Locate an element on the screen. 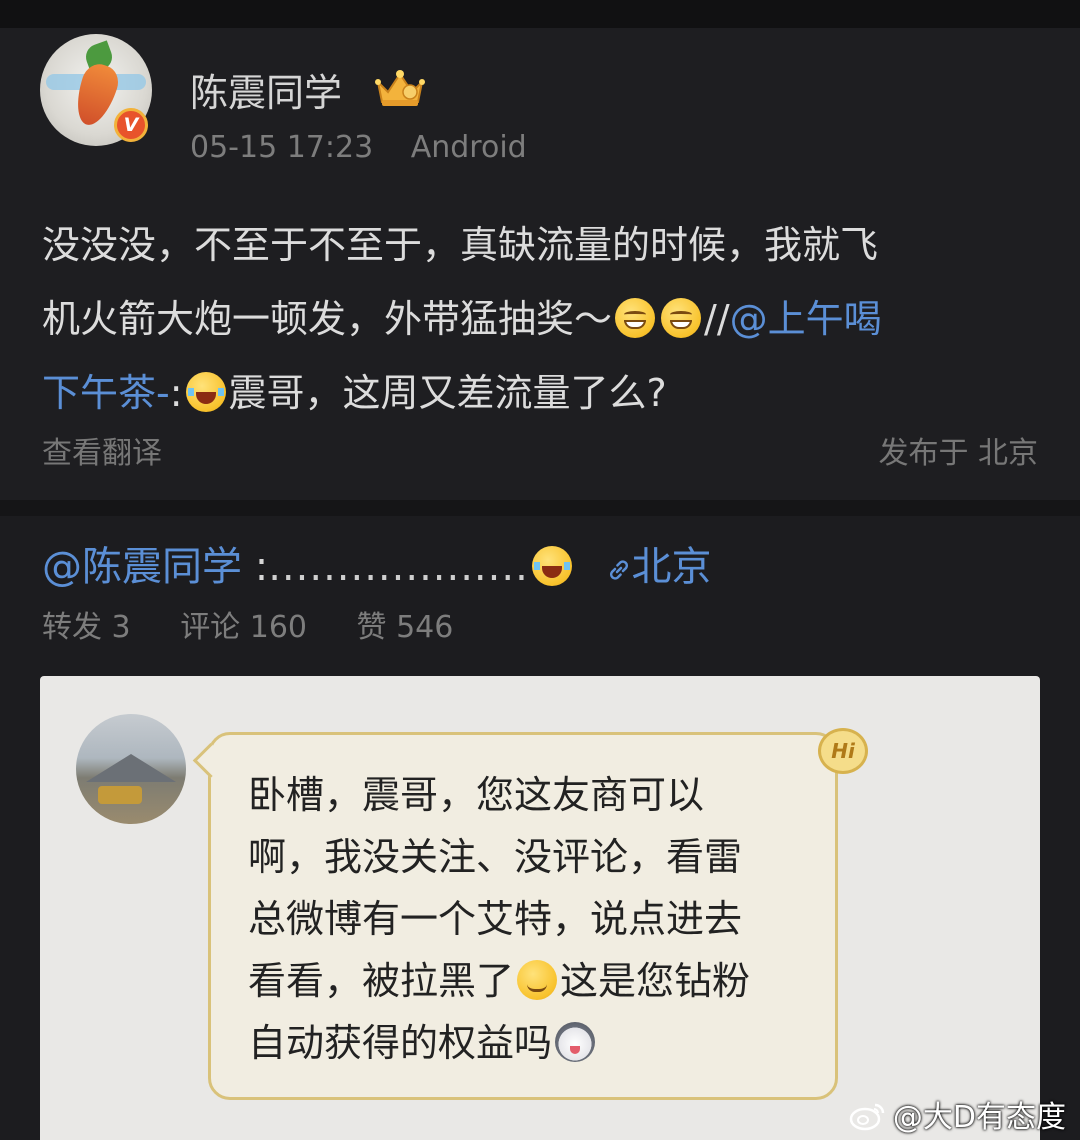 The height and width of the screenshot is (1140, 1080). post-text-line-3: 下午茶-: 震哥，这周又差流量了么? is located at coordinates (547, 393).